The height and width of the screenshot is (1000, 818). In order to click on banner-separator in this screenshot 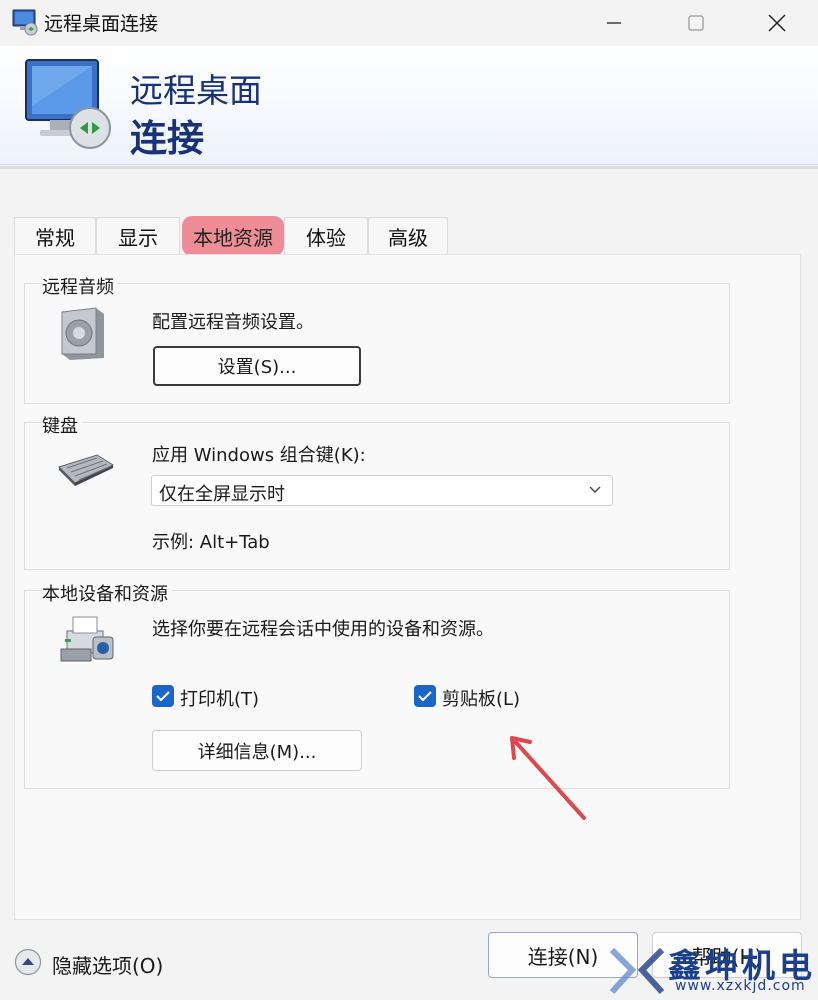, I will do `click(409, 167)`.